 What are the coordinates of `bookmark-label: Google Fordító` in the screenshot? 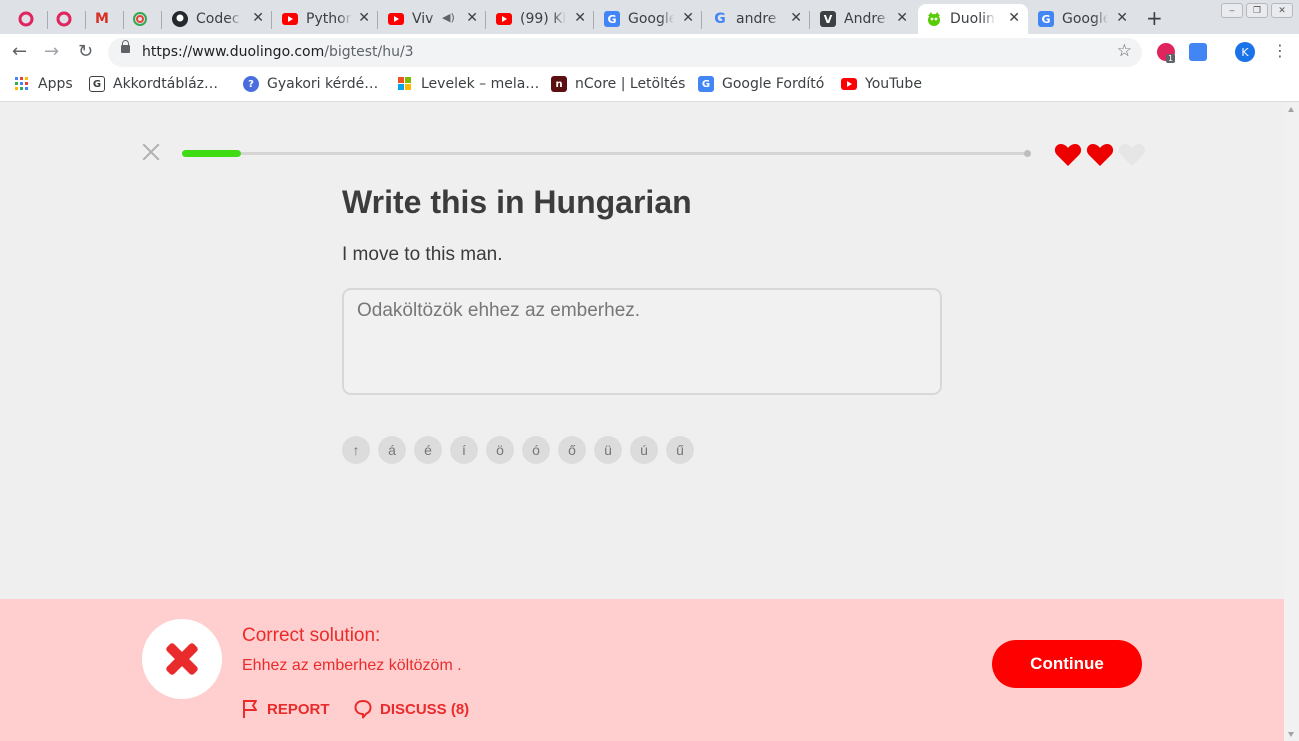 It's located at (773, 84).